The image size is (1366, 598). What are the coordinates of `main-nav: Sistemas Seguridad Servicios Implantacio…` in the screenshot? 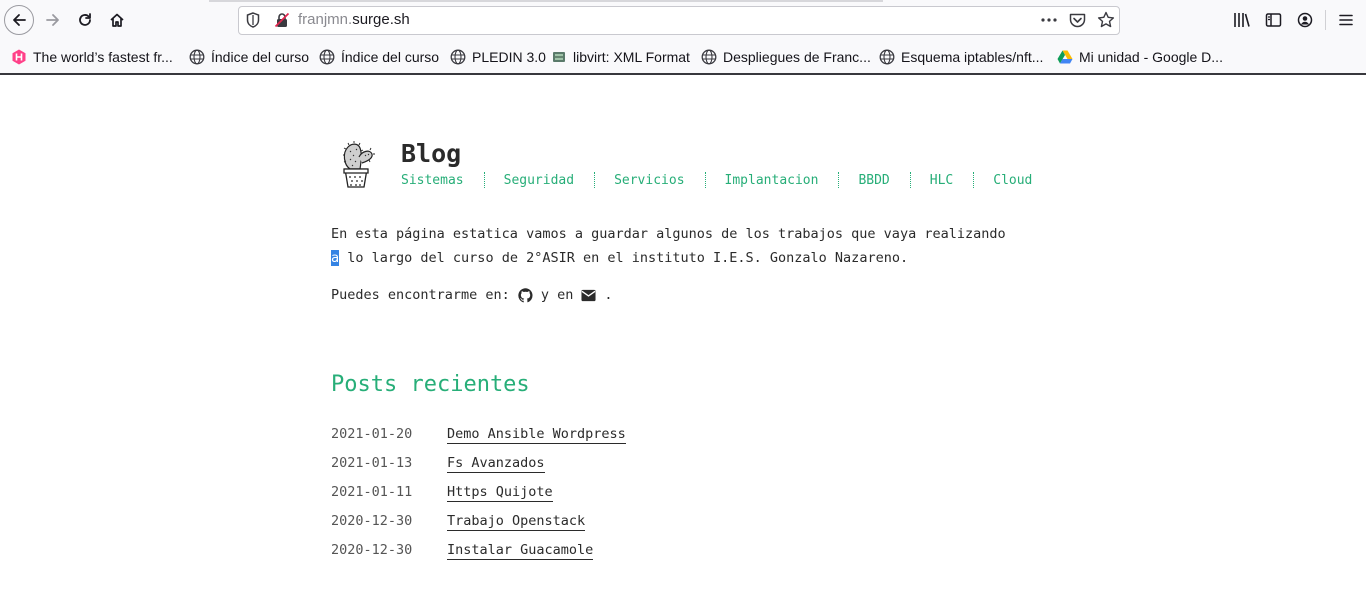 It's located at (716, 180).